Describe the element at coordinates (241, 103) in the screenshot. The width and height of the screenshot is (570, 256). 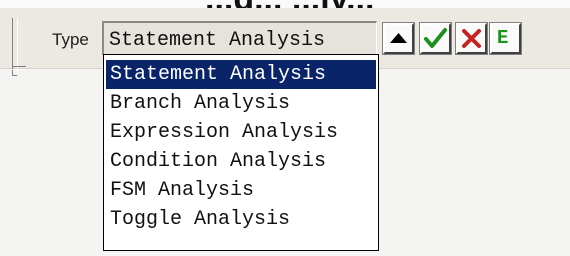
I see `dropdown-option: Branch Analysis` at that location.